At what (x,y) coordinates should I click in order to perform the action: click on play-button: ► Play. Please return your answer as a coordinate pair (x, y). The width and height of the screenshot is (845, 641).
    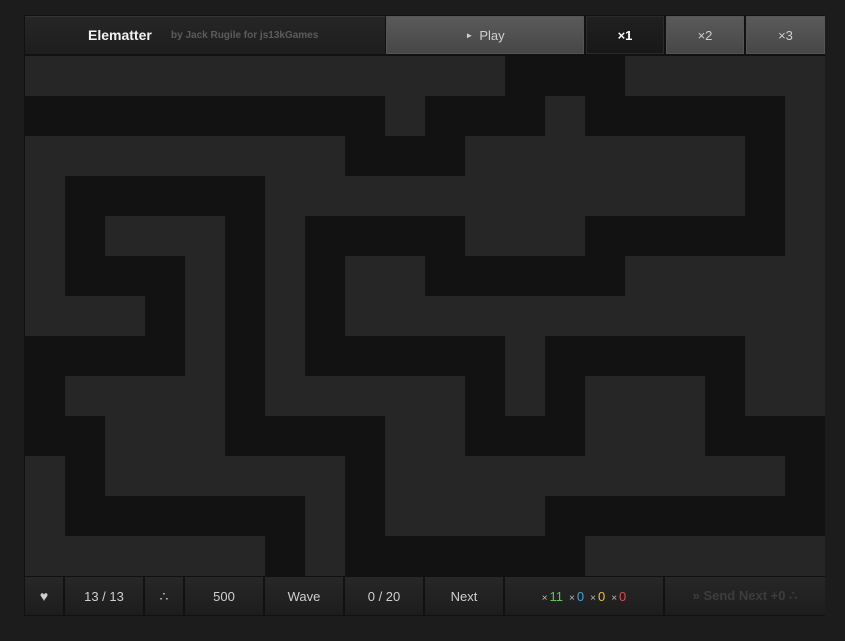
    Looking at the image, I should click on (485, 35).